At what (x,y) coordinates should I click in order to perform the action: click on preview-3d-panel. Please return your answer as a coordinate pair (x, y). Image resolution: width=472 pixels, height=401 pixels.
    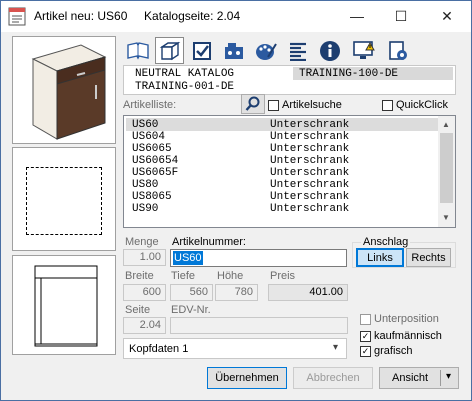
    Looking at the image, I should click on (64, 90).